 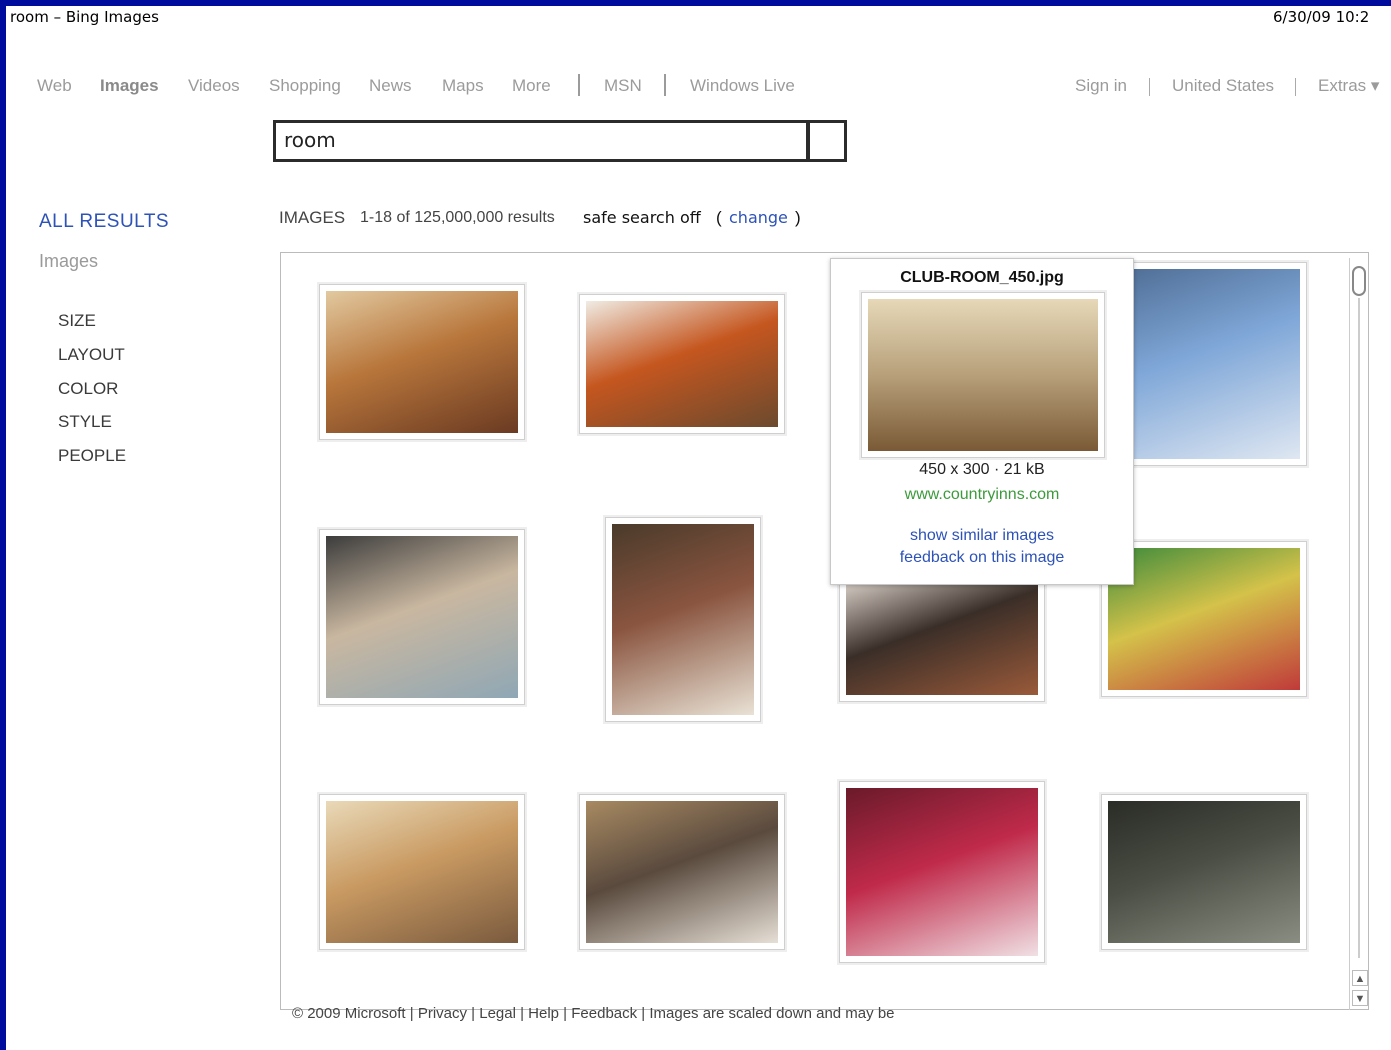 I want to click on bathroom-render-image, so click(x=422, y=617).